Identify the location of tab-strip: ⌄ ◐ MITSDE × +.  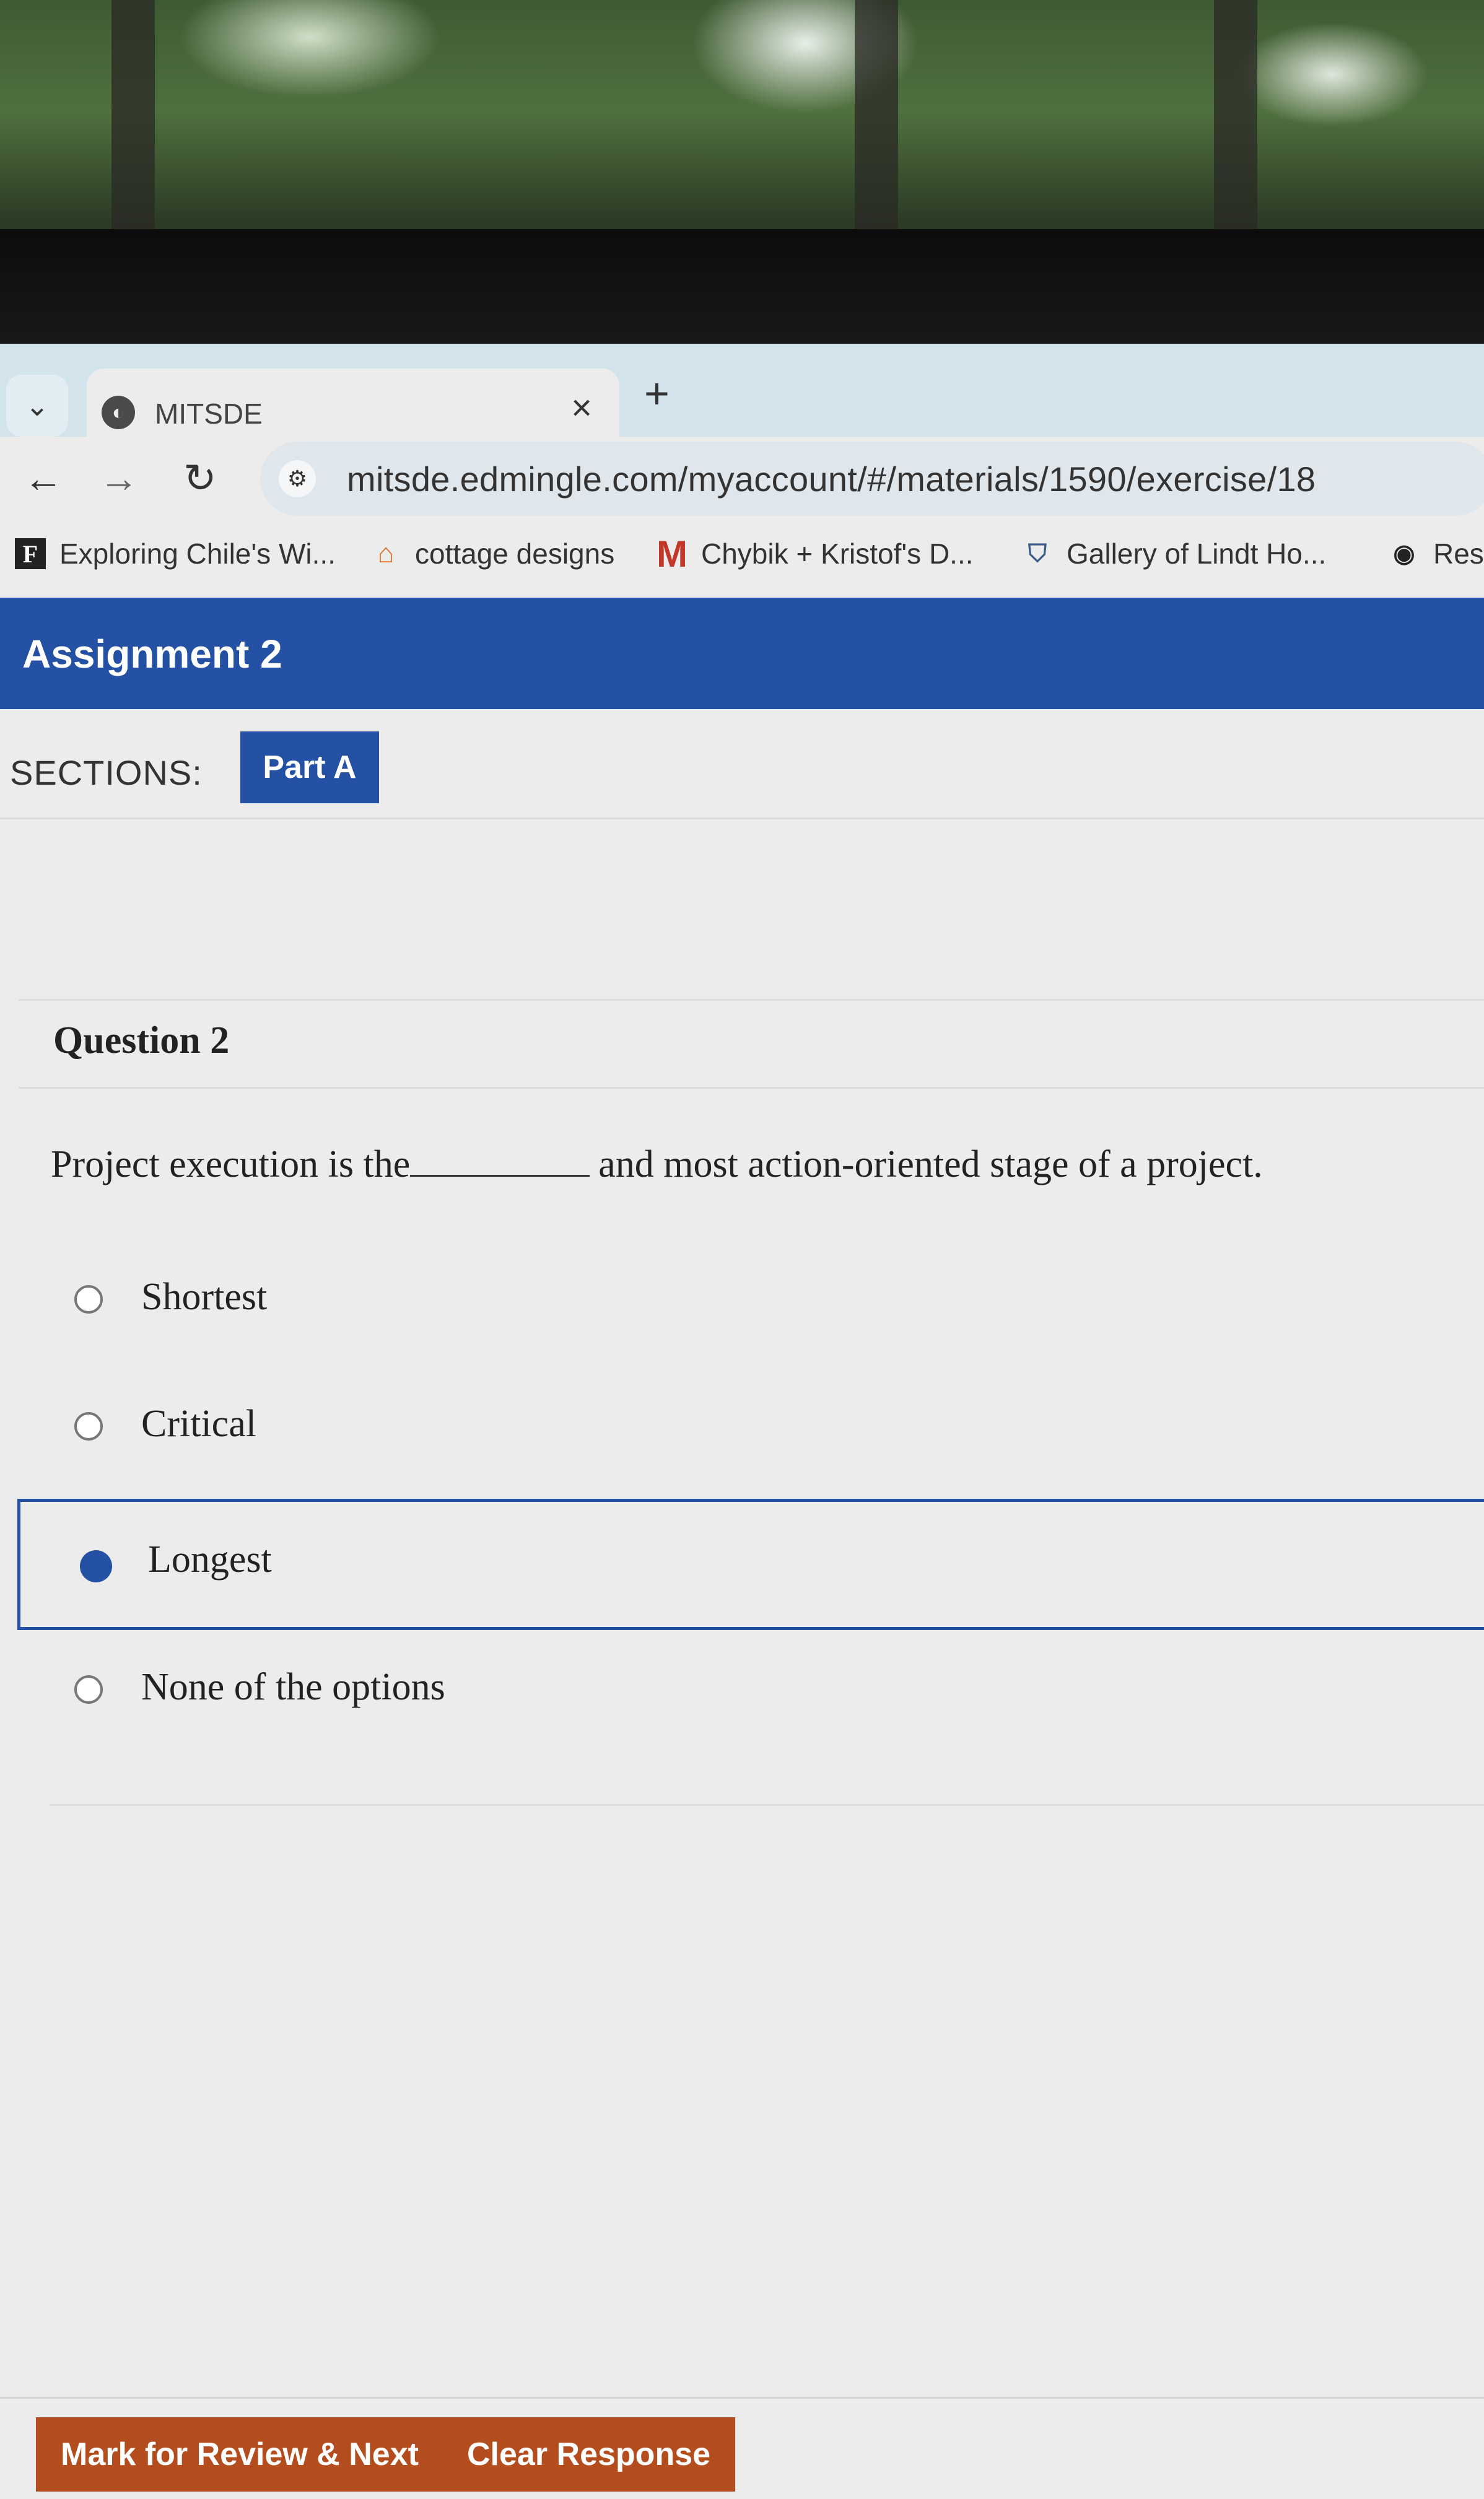
(742, 396).